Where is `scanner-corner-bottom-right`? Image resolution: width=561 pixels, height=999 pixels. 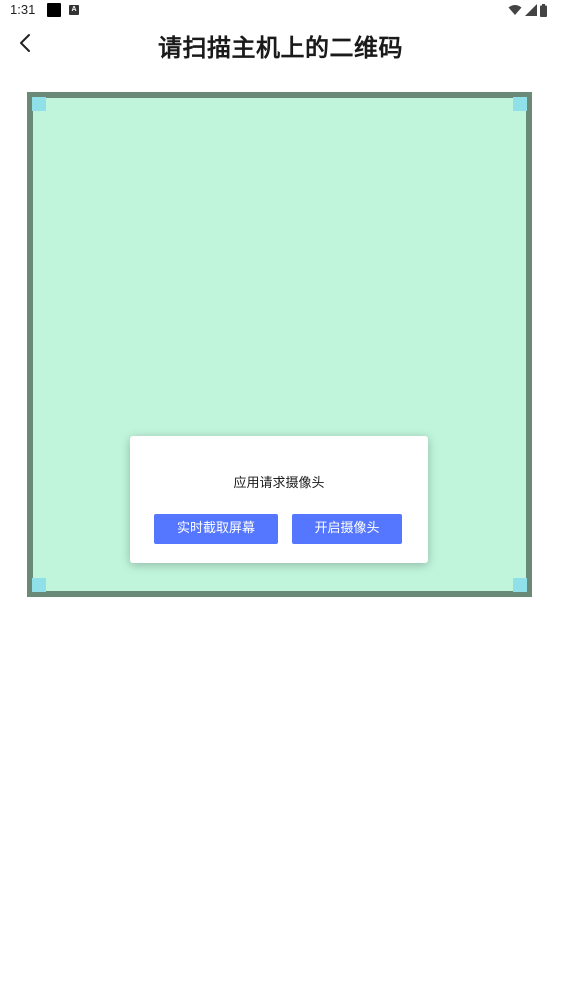
scanner-corner-bottom-right is located at coordinates (520, 585).